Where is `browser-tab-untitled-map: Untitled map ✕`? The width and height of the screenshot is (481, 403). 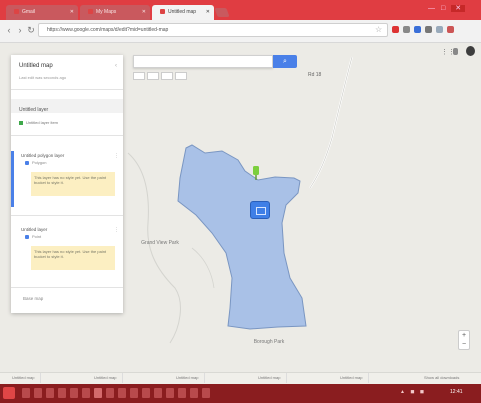
browser-tab-untitled-map: Untitled map ✕ is located at coordinates (183, 12).